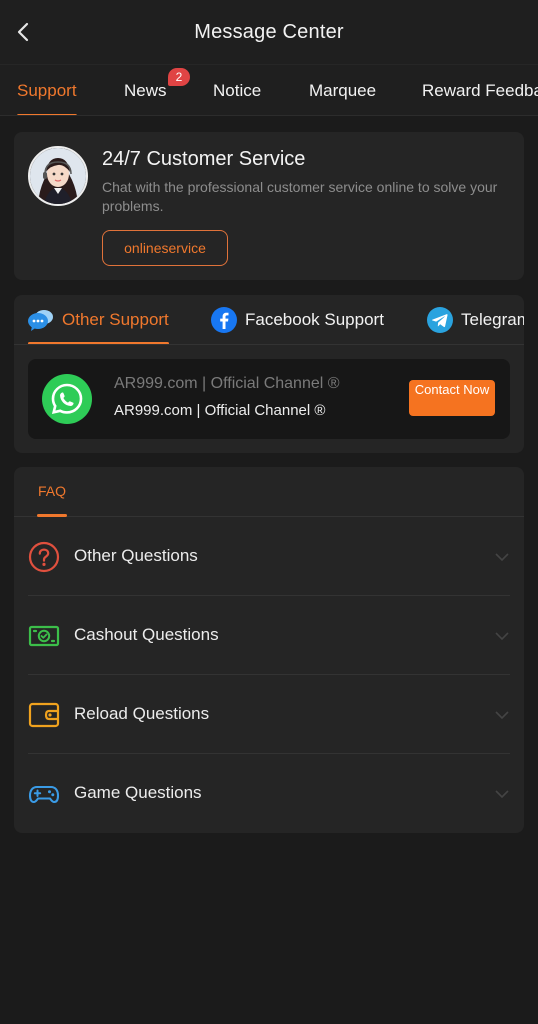  What do you see at coordinates (142, 713) in the screenshot?
I see `faq-item-label: Reload Questions` at bounding box center [142, 713].